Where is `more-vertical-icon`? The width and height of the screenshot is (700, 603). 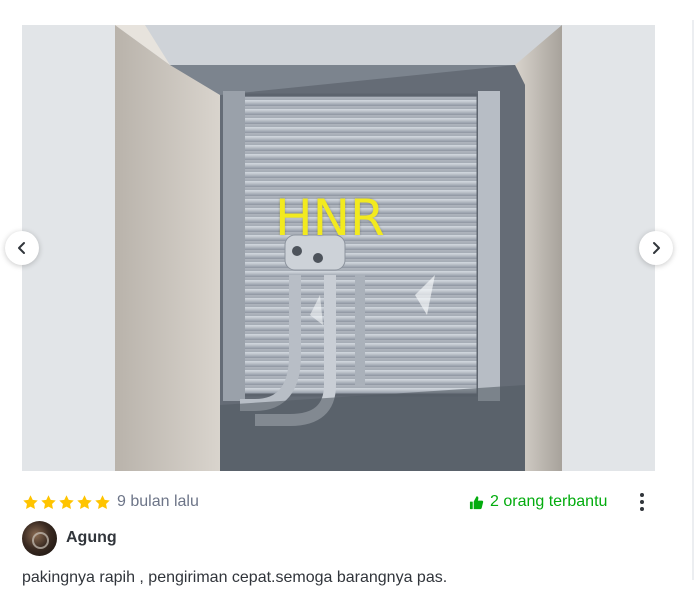 more-vertical-icon is located at coordinates (642, 495).